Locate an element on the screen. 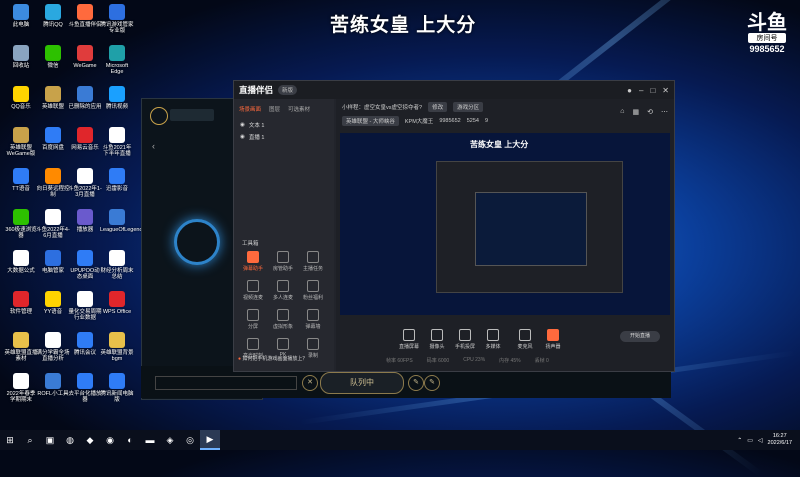  grid-icon: ▦ is located at coordinates (636, 112).